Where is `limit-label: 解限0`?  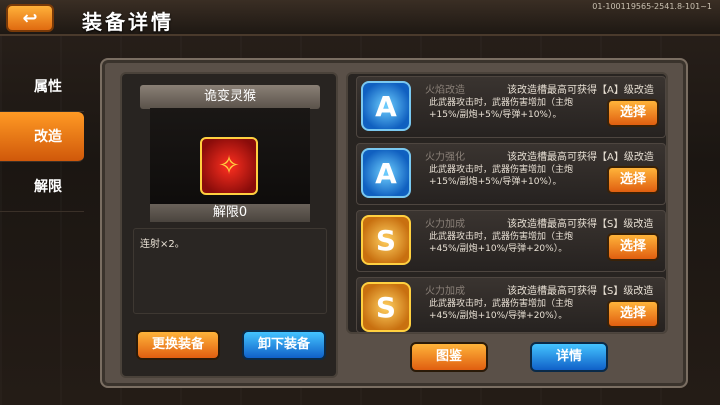 limit-label: 解限0 is located at coordinates (230, 213).